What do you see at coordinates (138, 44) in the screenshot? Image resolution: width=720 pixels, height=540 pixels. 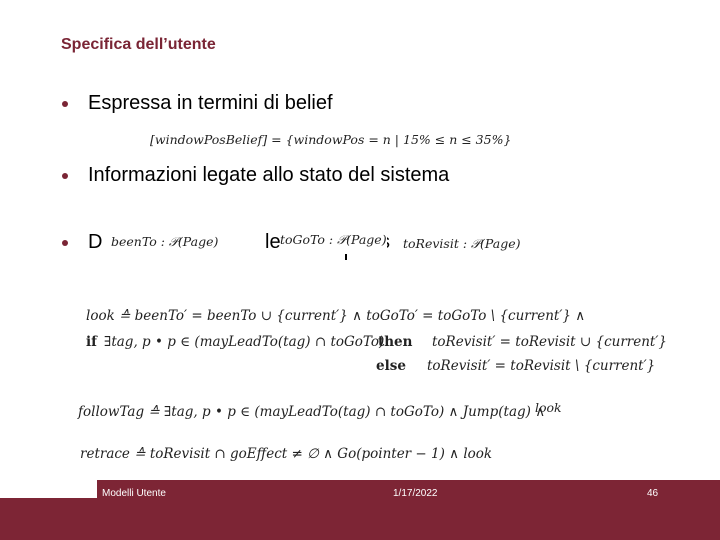 I see `slide-title: Specifica dell’utente` at bounding box center [138, 44].